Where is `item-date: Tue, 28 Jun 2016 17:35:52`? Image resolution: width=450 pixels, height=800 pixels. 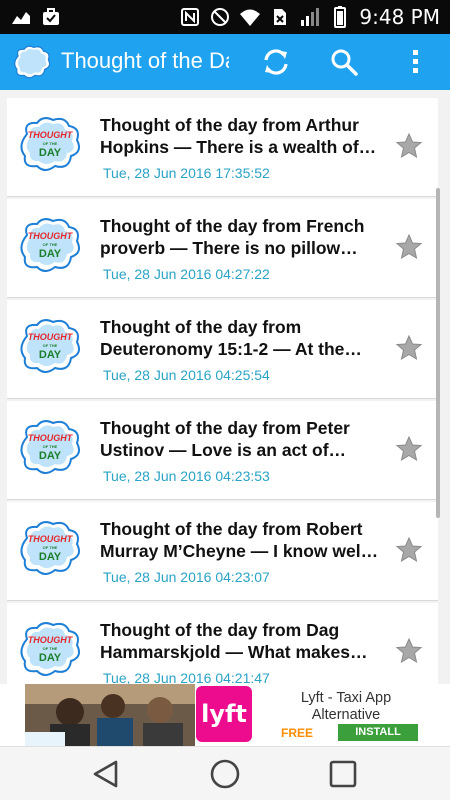 item-date: Tue, 28 Jun 2016 17:35:52 is located at coordinates (186, 173).